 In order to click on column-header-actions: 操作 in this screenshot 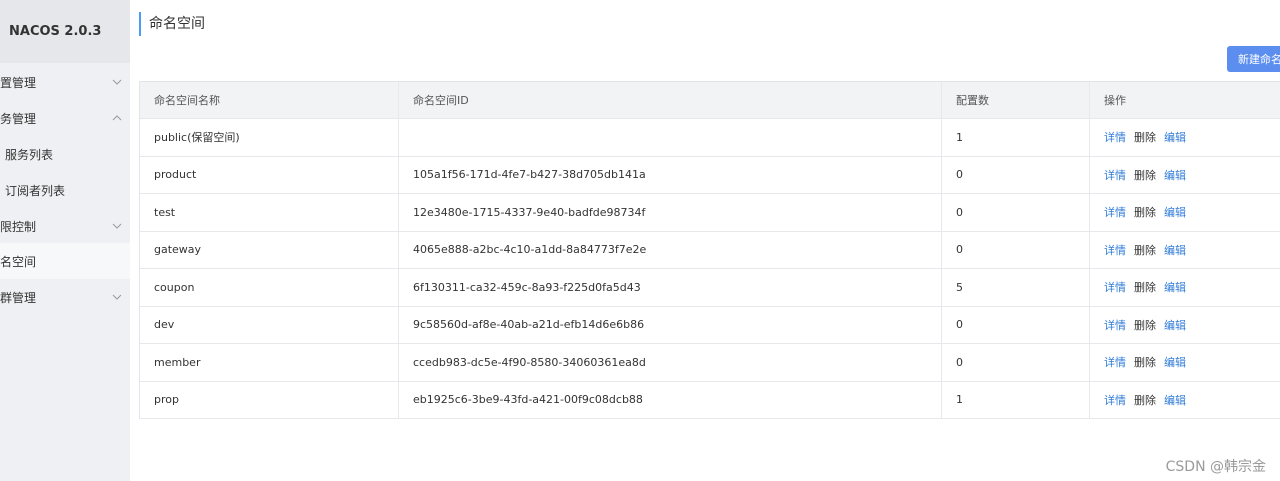, I will do `click(1115, 100)`.